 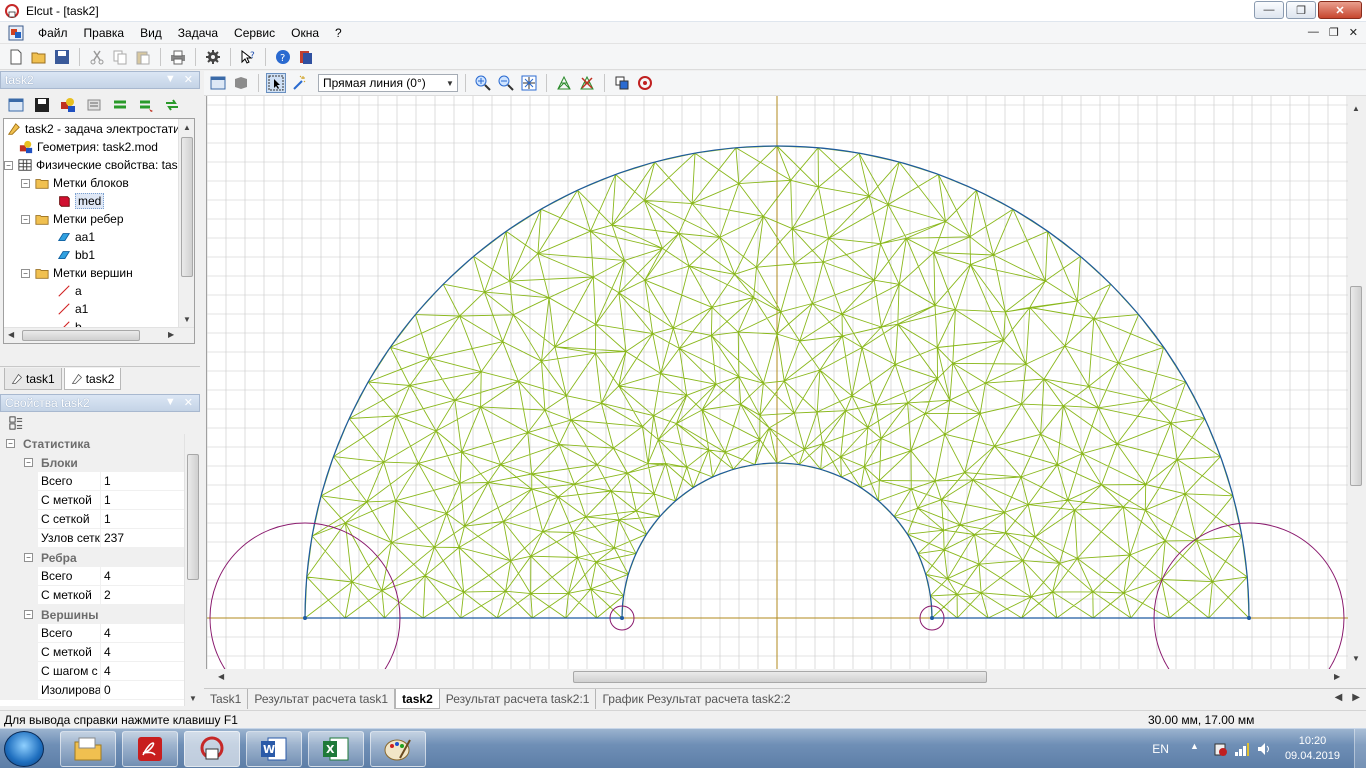 I want to click on menu-file: Файл, so click(x=53, y=33).